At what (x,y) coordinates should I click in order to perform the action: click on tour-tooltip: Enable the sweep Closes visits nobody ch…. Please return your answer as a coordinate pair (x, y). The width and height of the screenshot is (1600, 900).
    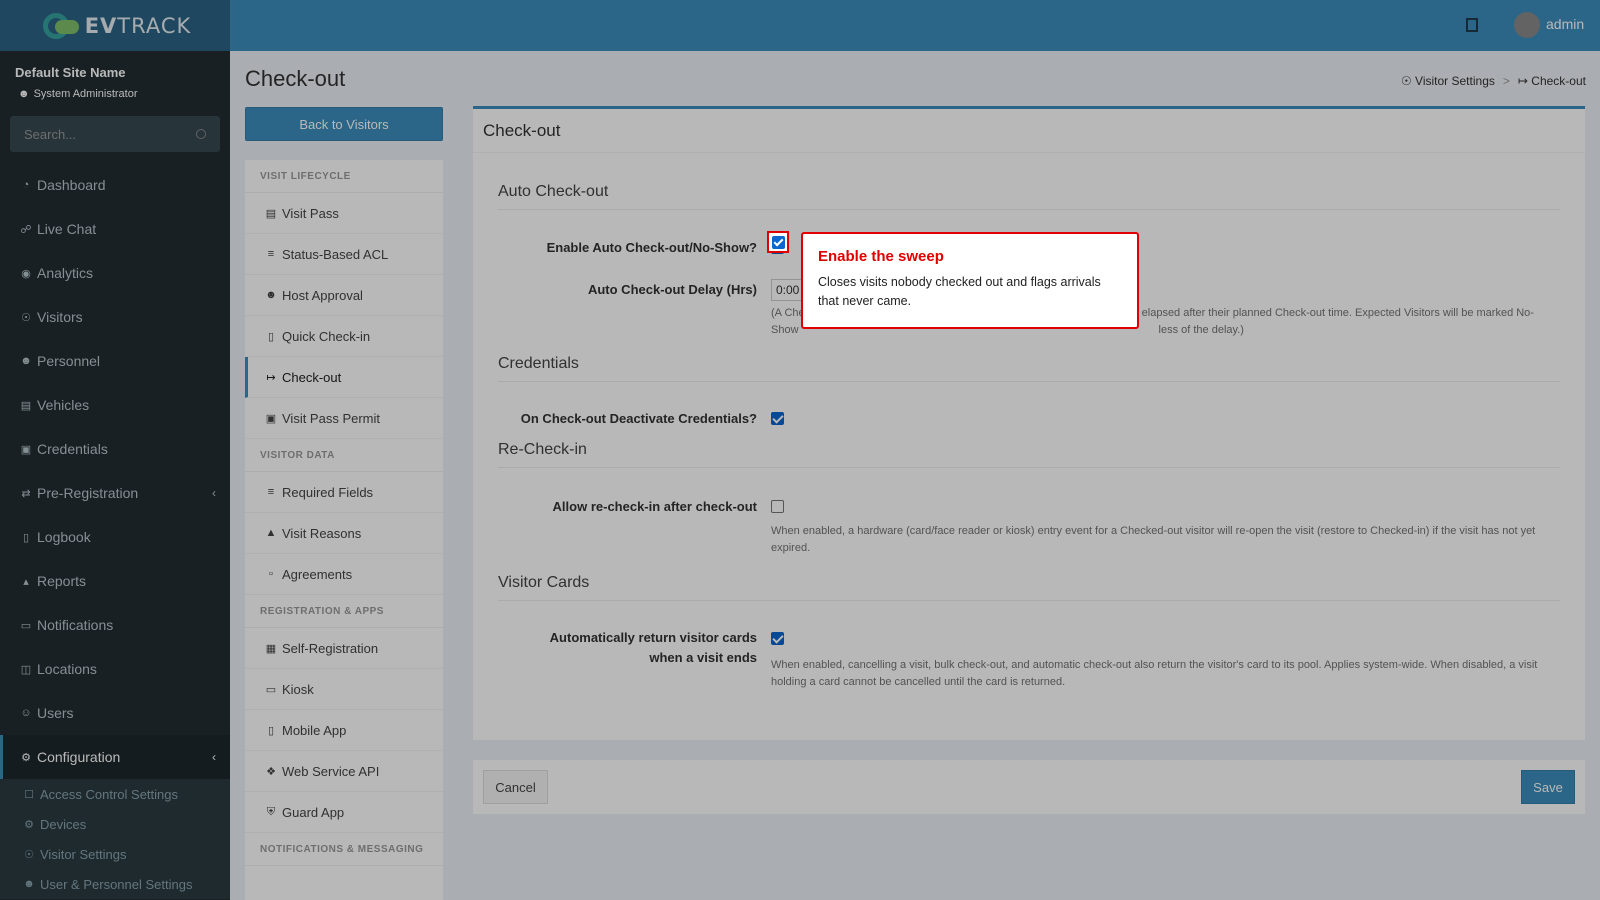
    Looking at the image, I should click on (970, 280).